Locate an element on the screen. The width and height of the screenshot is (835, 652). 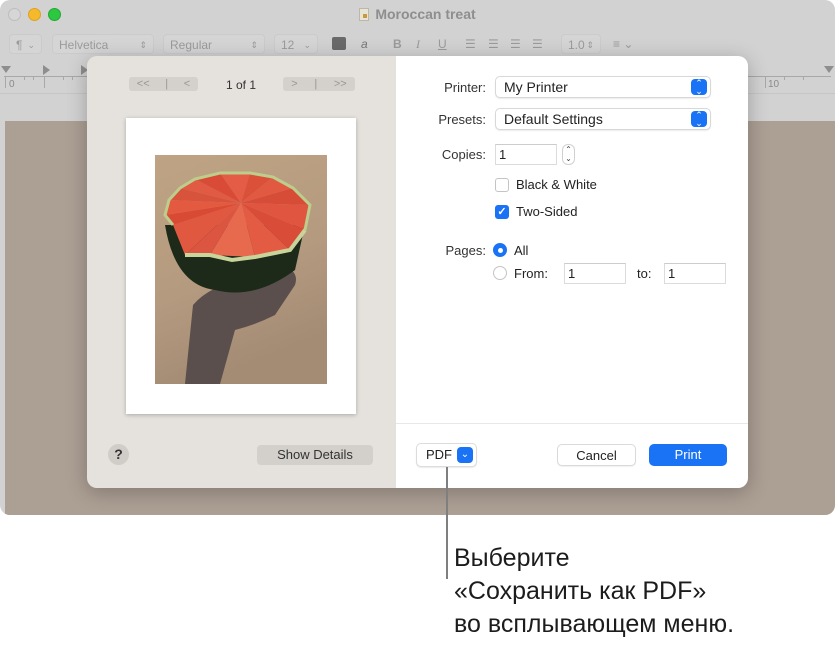
printer-popup: My Printer ⌃ ⌄ is located at coordinates (603, 87).